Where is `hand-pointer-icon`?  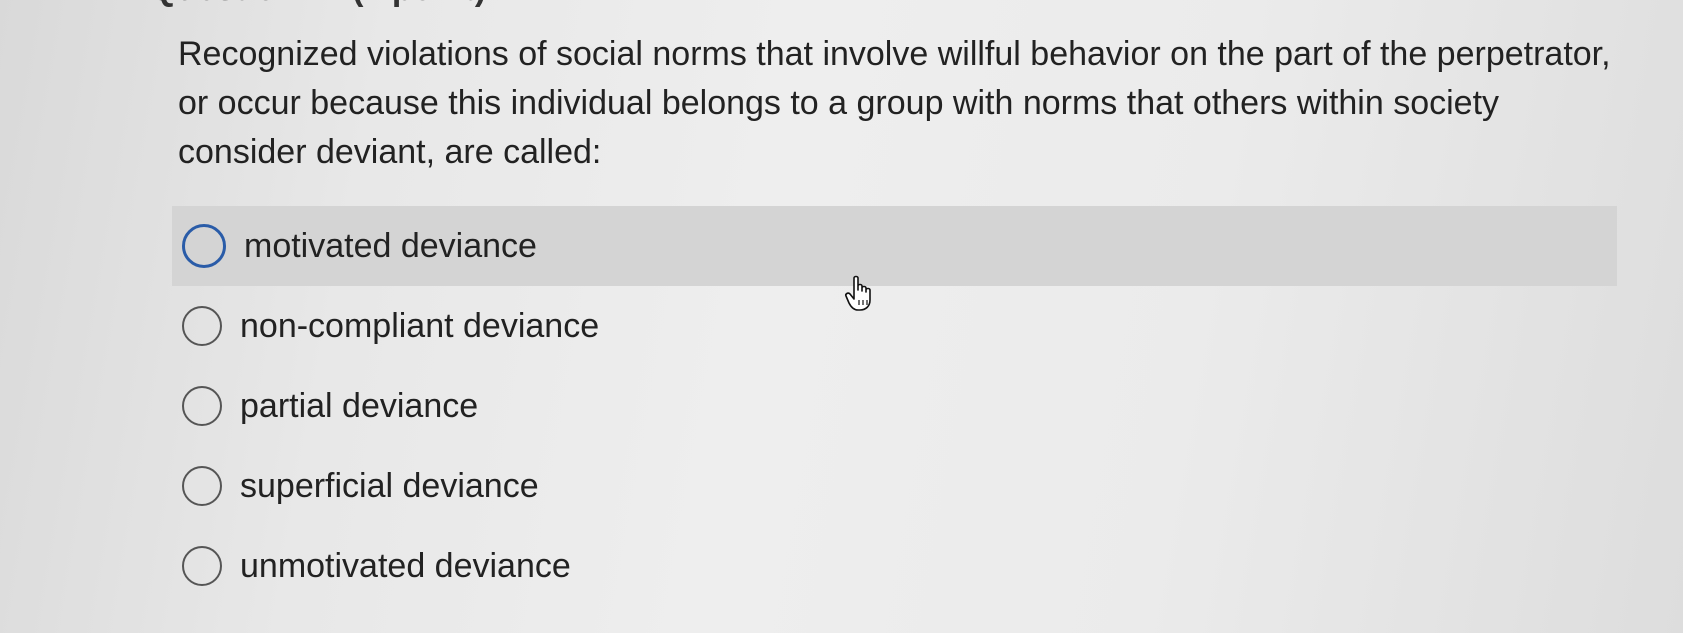 hand-pointer-icon is located at coordinates (862, 294).